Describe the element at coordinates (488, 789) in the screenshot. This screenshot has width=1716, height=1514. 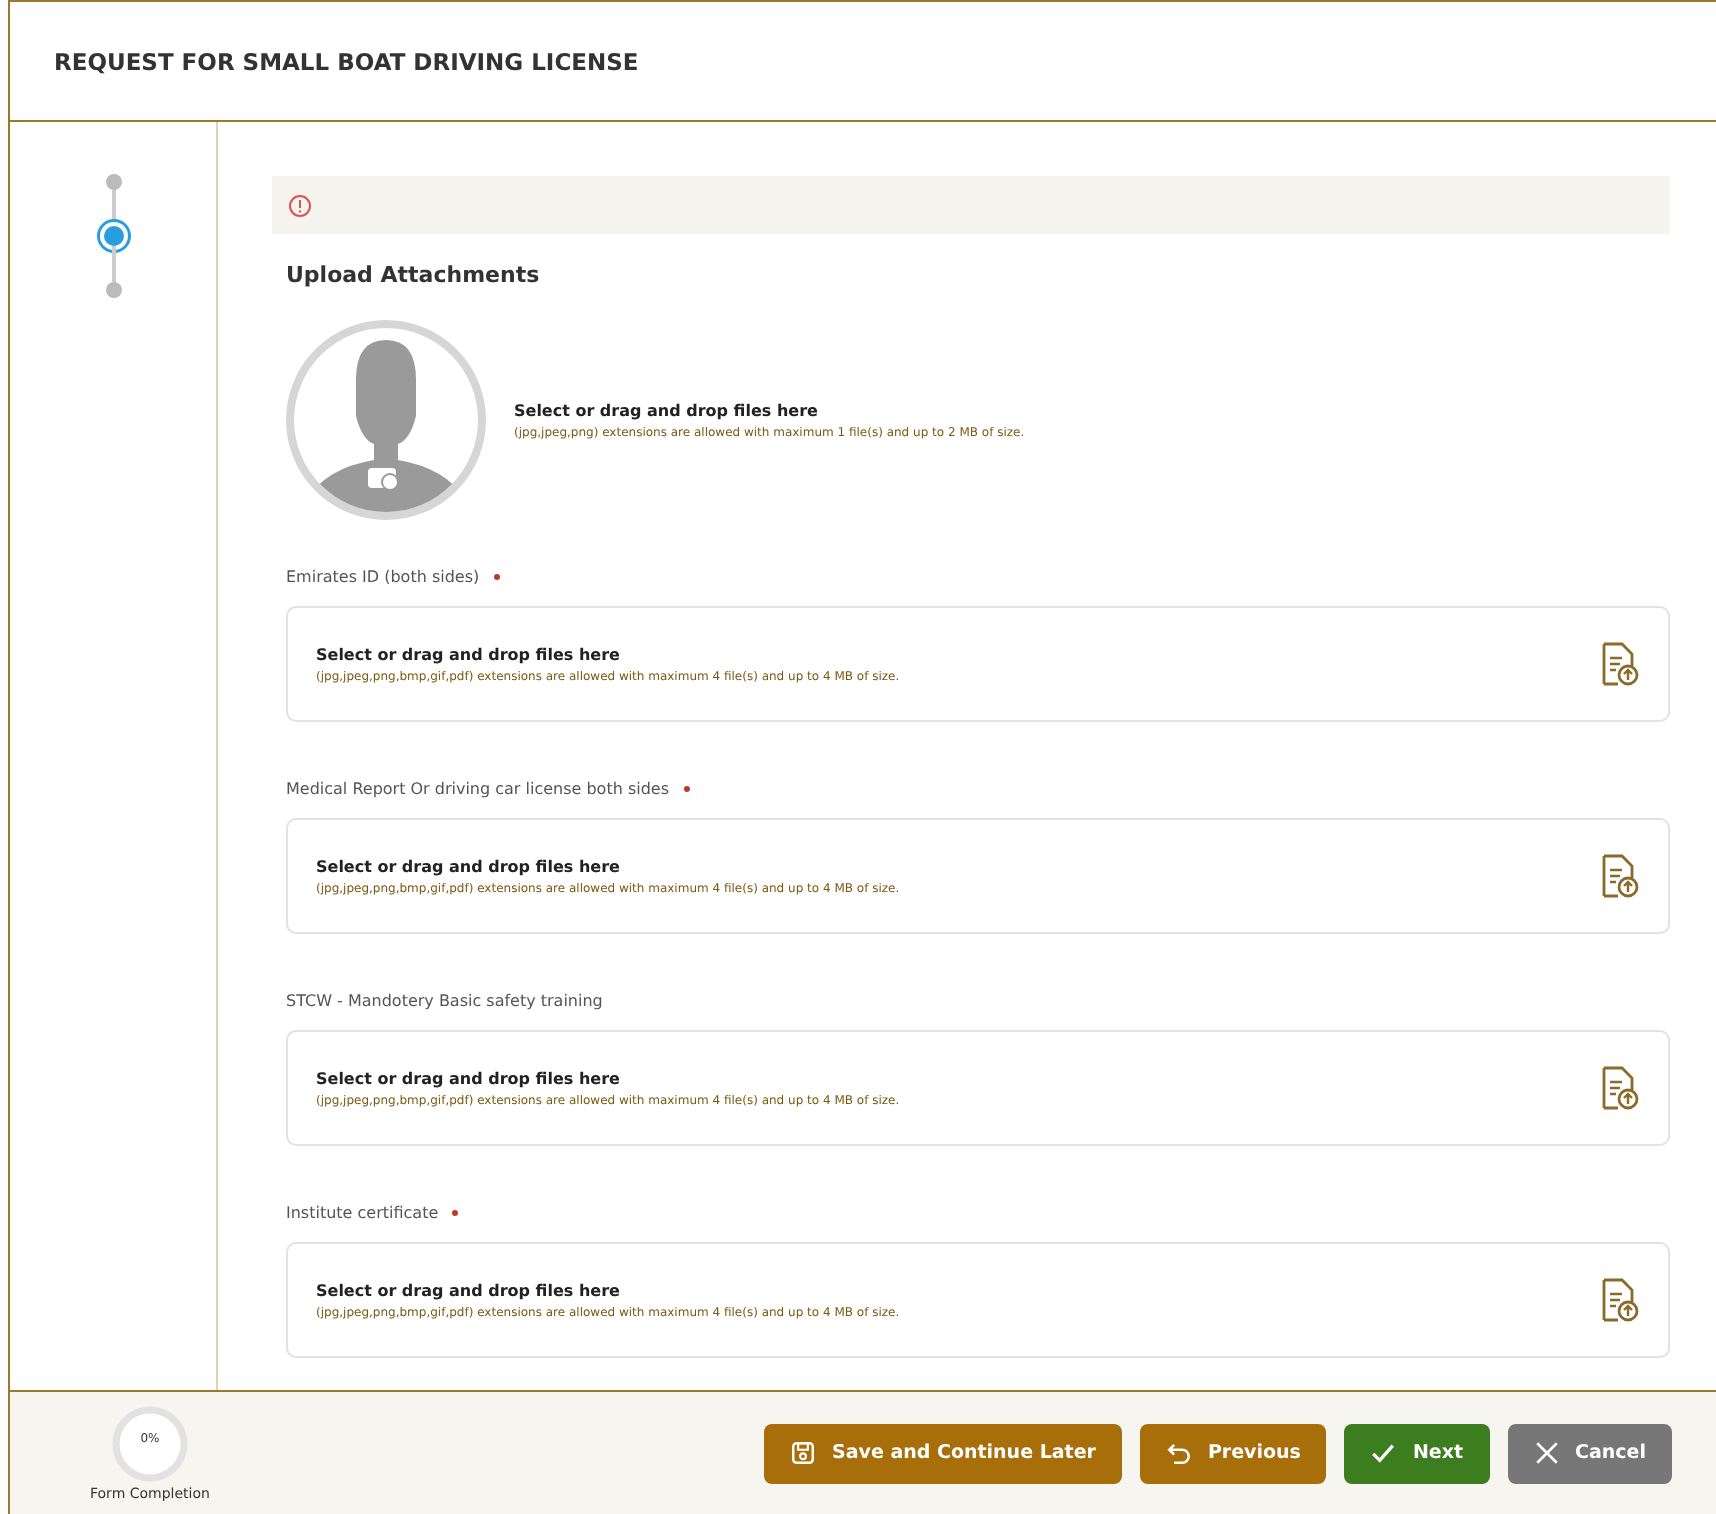
I see `field-label: Medical Report Or driving car license both sides` at that location.